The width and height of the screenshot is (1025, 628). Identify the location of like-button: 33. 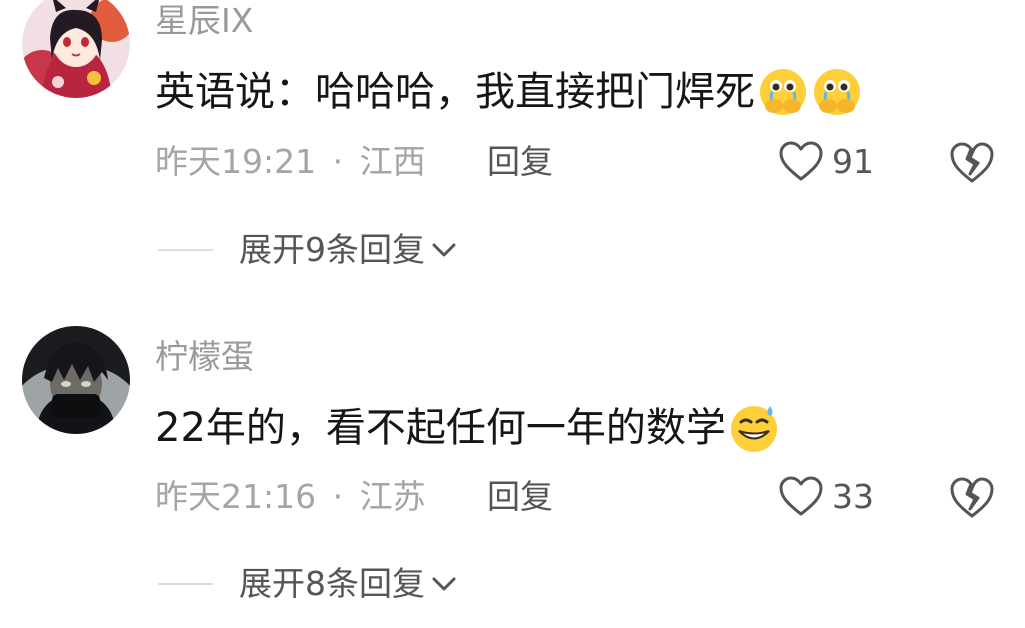
(826, 496).